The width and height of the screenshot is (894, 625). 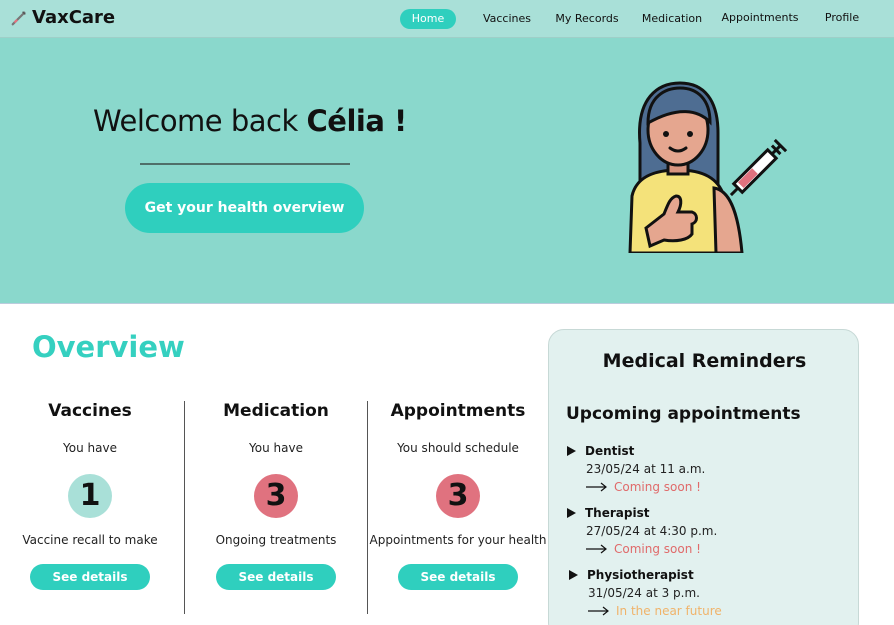 I want to click on welcome-heading: Welcome back Célia !, so click(x=250, y=121).